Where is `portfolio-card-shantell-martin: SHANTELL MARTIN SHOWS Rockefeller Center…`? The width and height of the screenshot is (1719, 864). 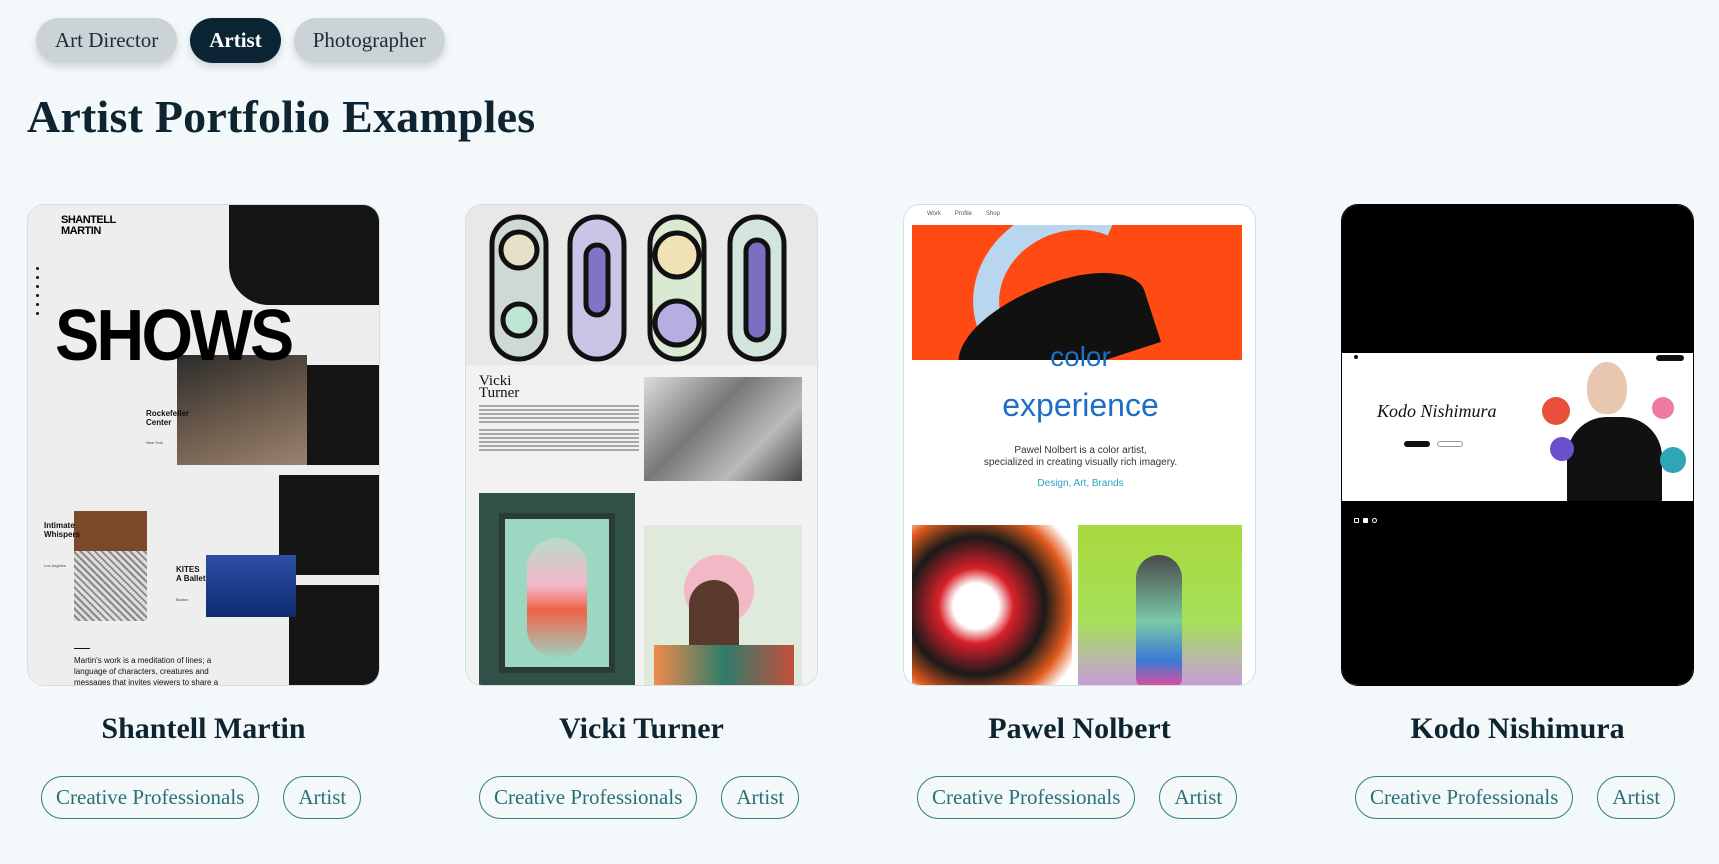 portfolio-card-shantell-martin: SHANTELL MARTIN SHOWS Rockefeller Center… is located at coordinates (203, 511).